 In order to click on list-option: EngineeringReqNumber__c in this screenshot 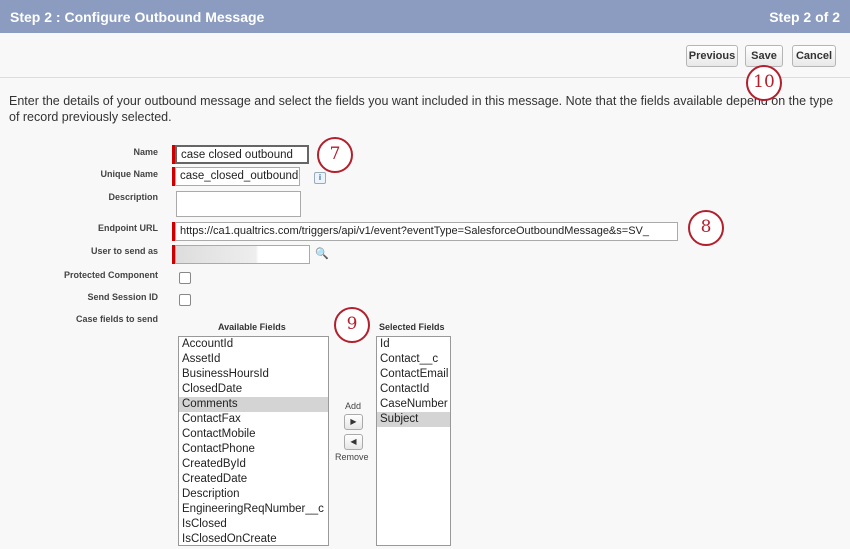, I will do `click(253, 509)`.